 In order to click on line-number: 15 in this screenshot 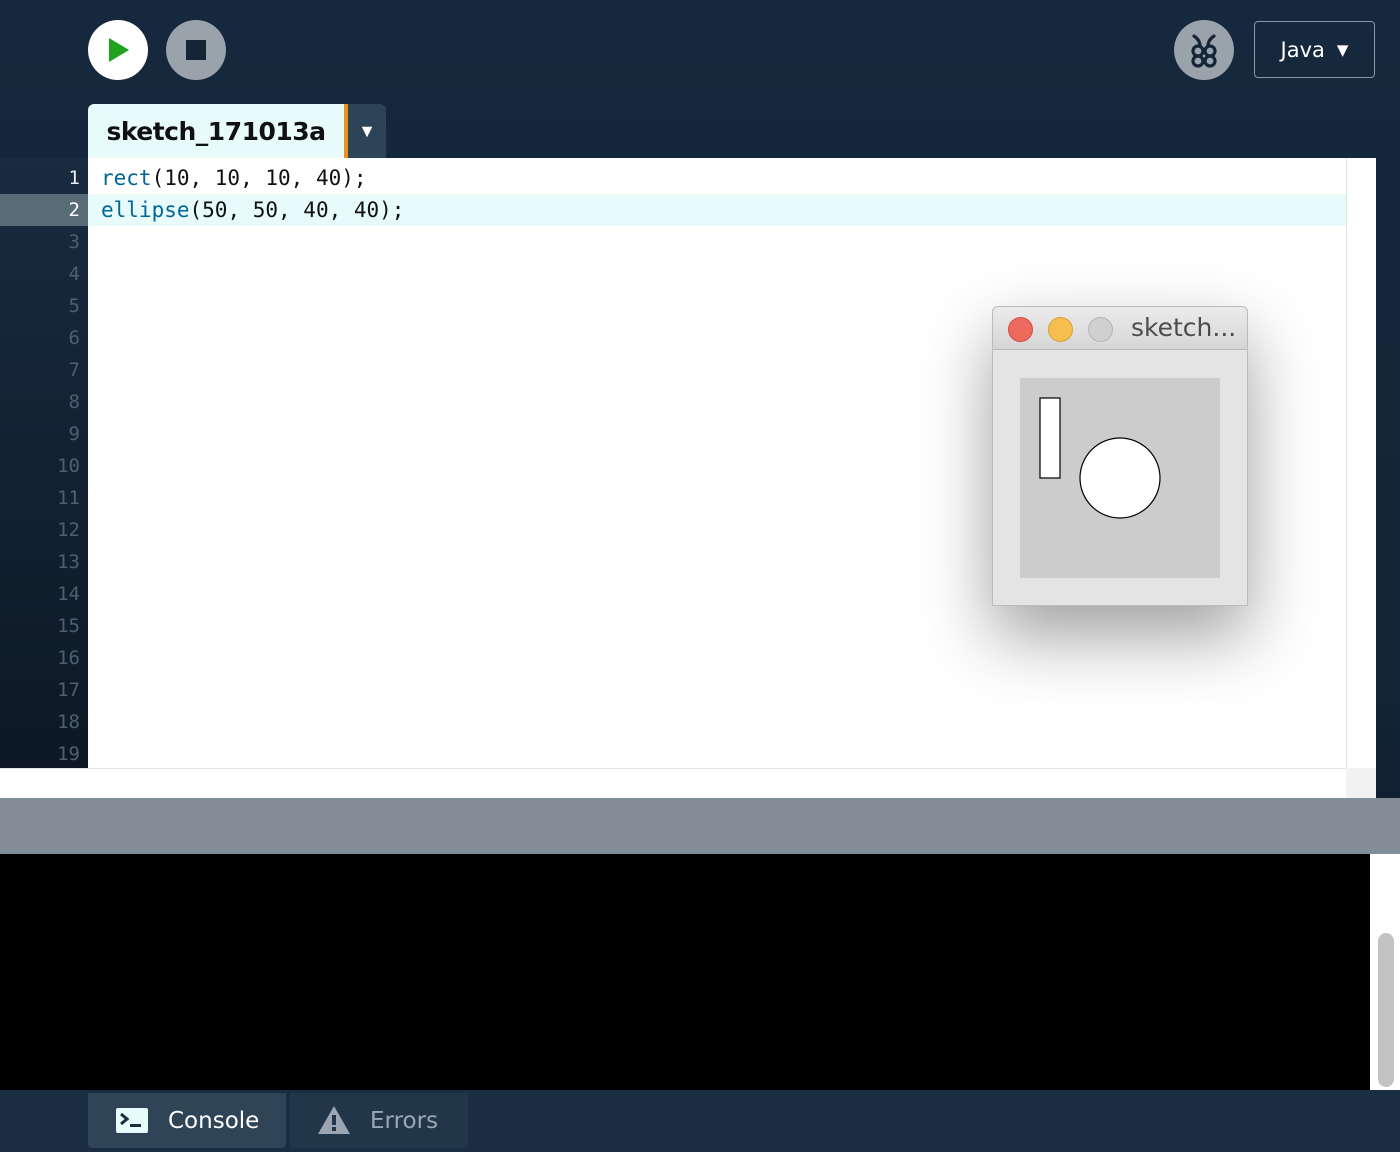, I will do `click(68, 626)`.